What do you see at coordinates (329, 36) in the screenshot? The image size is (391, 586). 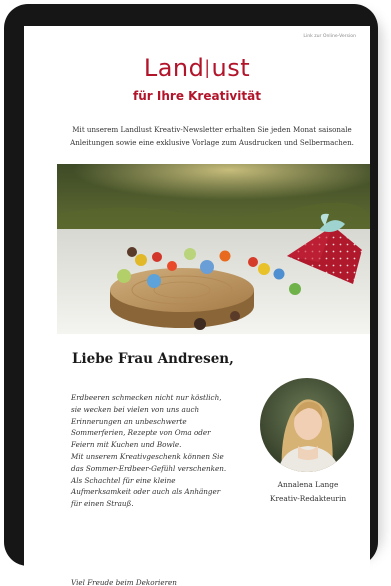 I see `online-version-link: Link zur Online-Version` at bounding box center [329, 36].